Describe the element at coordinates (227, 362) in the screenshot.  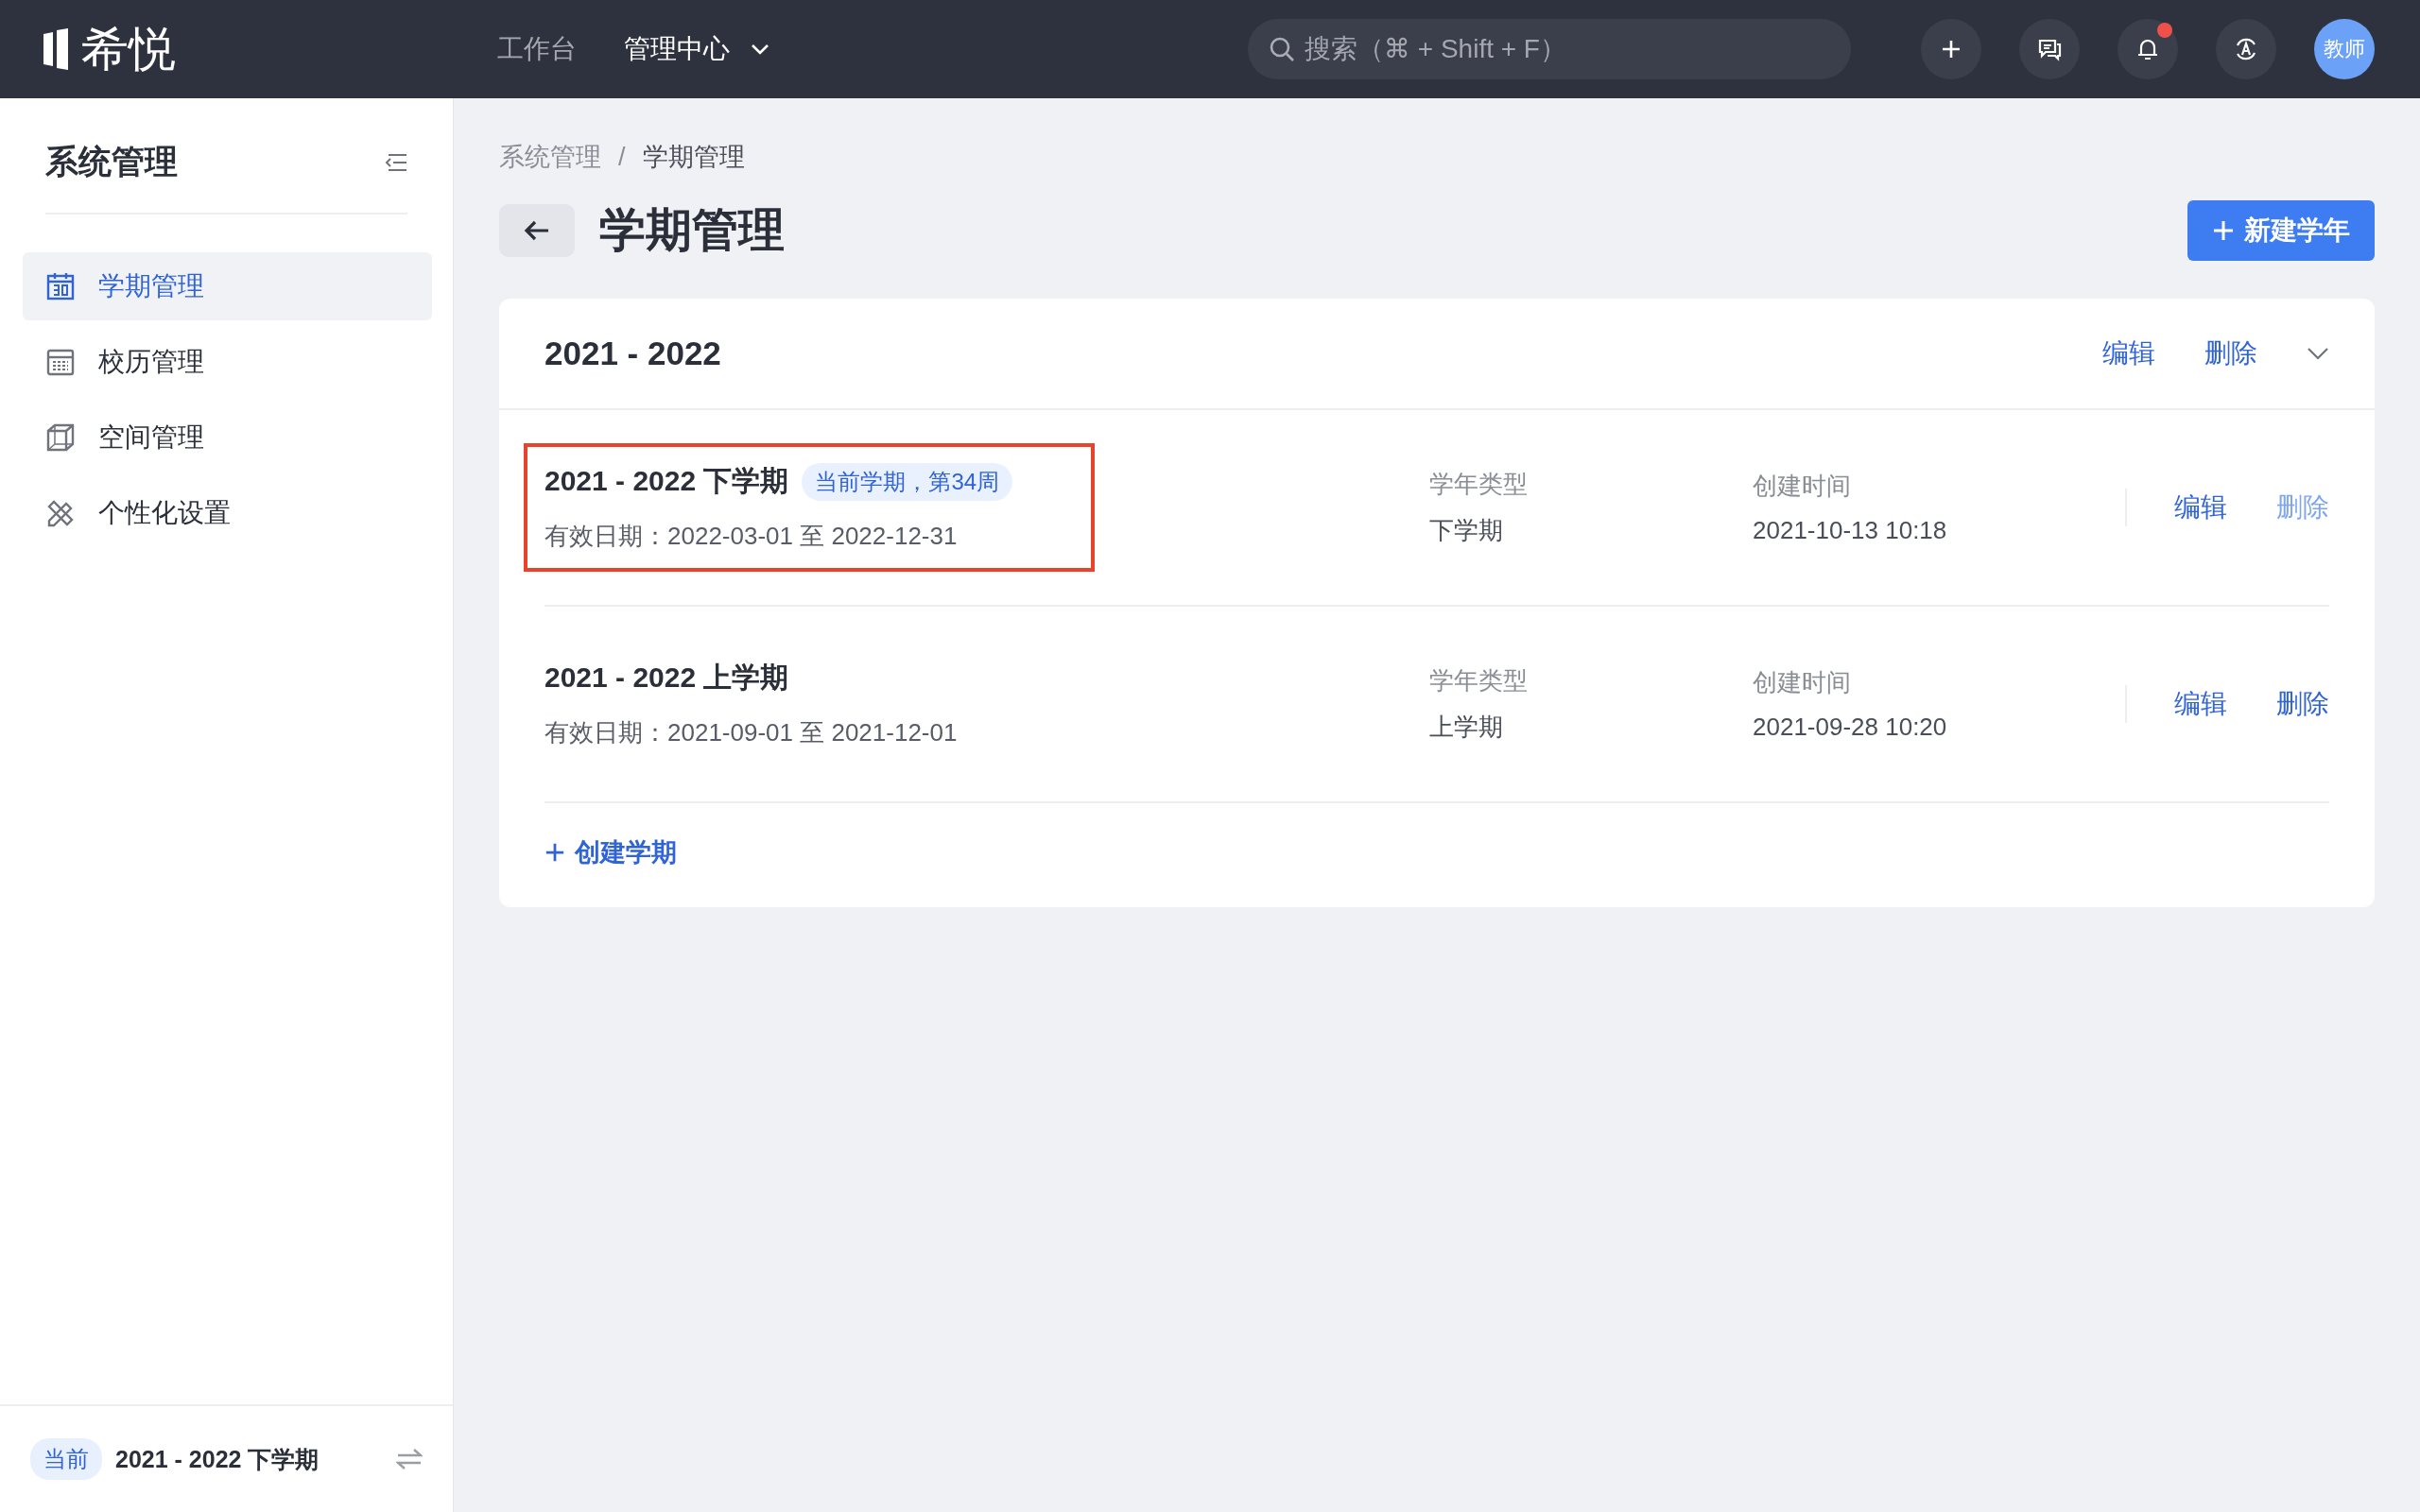
I see `sidebar-item: 校历管理` at that location.